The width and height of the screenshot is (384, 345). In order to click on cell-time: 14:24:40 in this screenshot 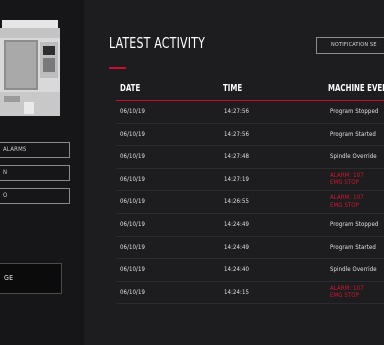, I will do `click(237, 270)`.